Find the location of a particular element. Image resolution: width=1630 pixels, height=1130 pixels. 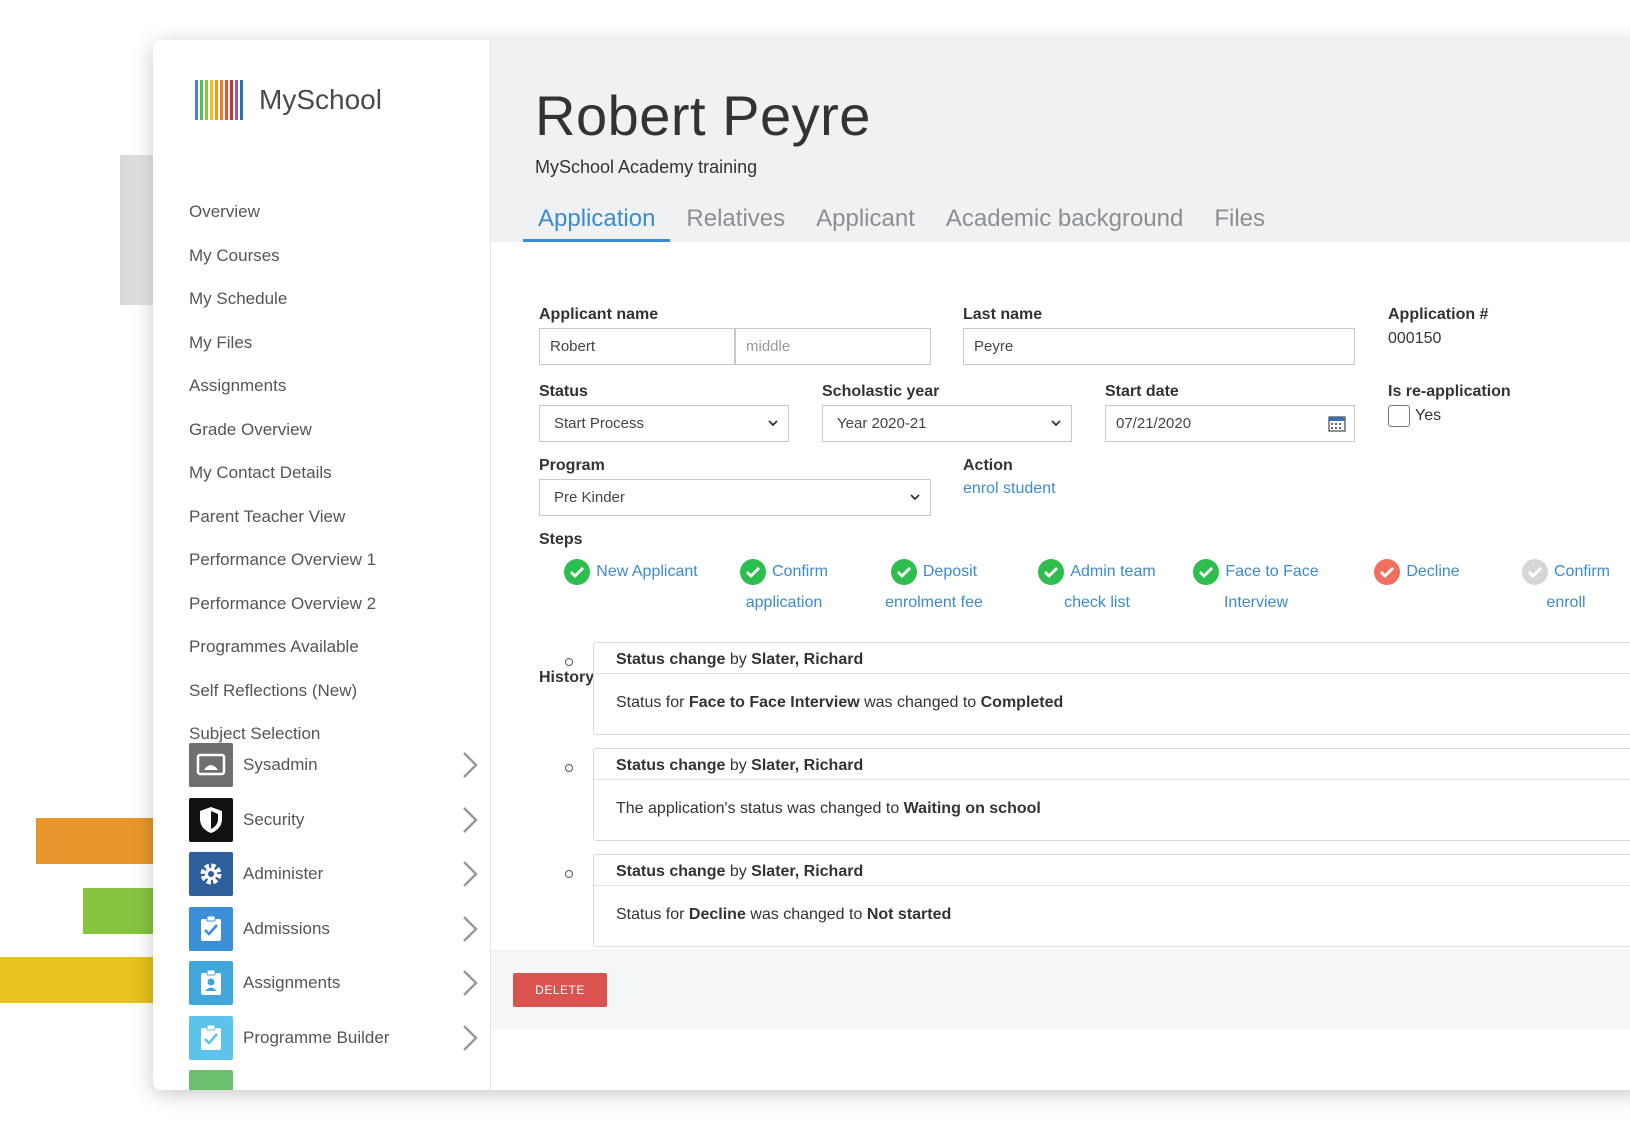

sidebar-item-my-contact-details: My Contact Details is located at coordinates (282, 473).